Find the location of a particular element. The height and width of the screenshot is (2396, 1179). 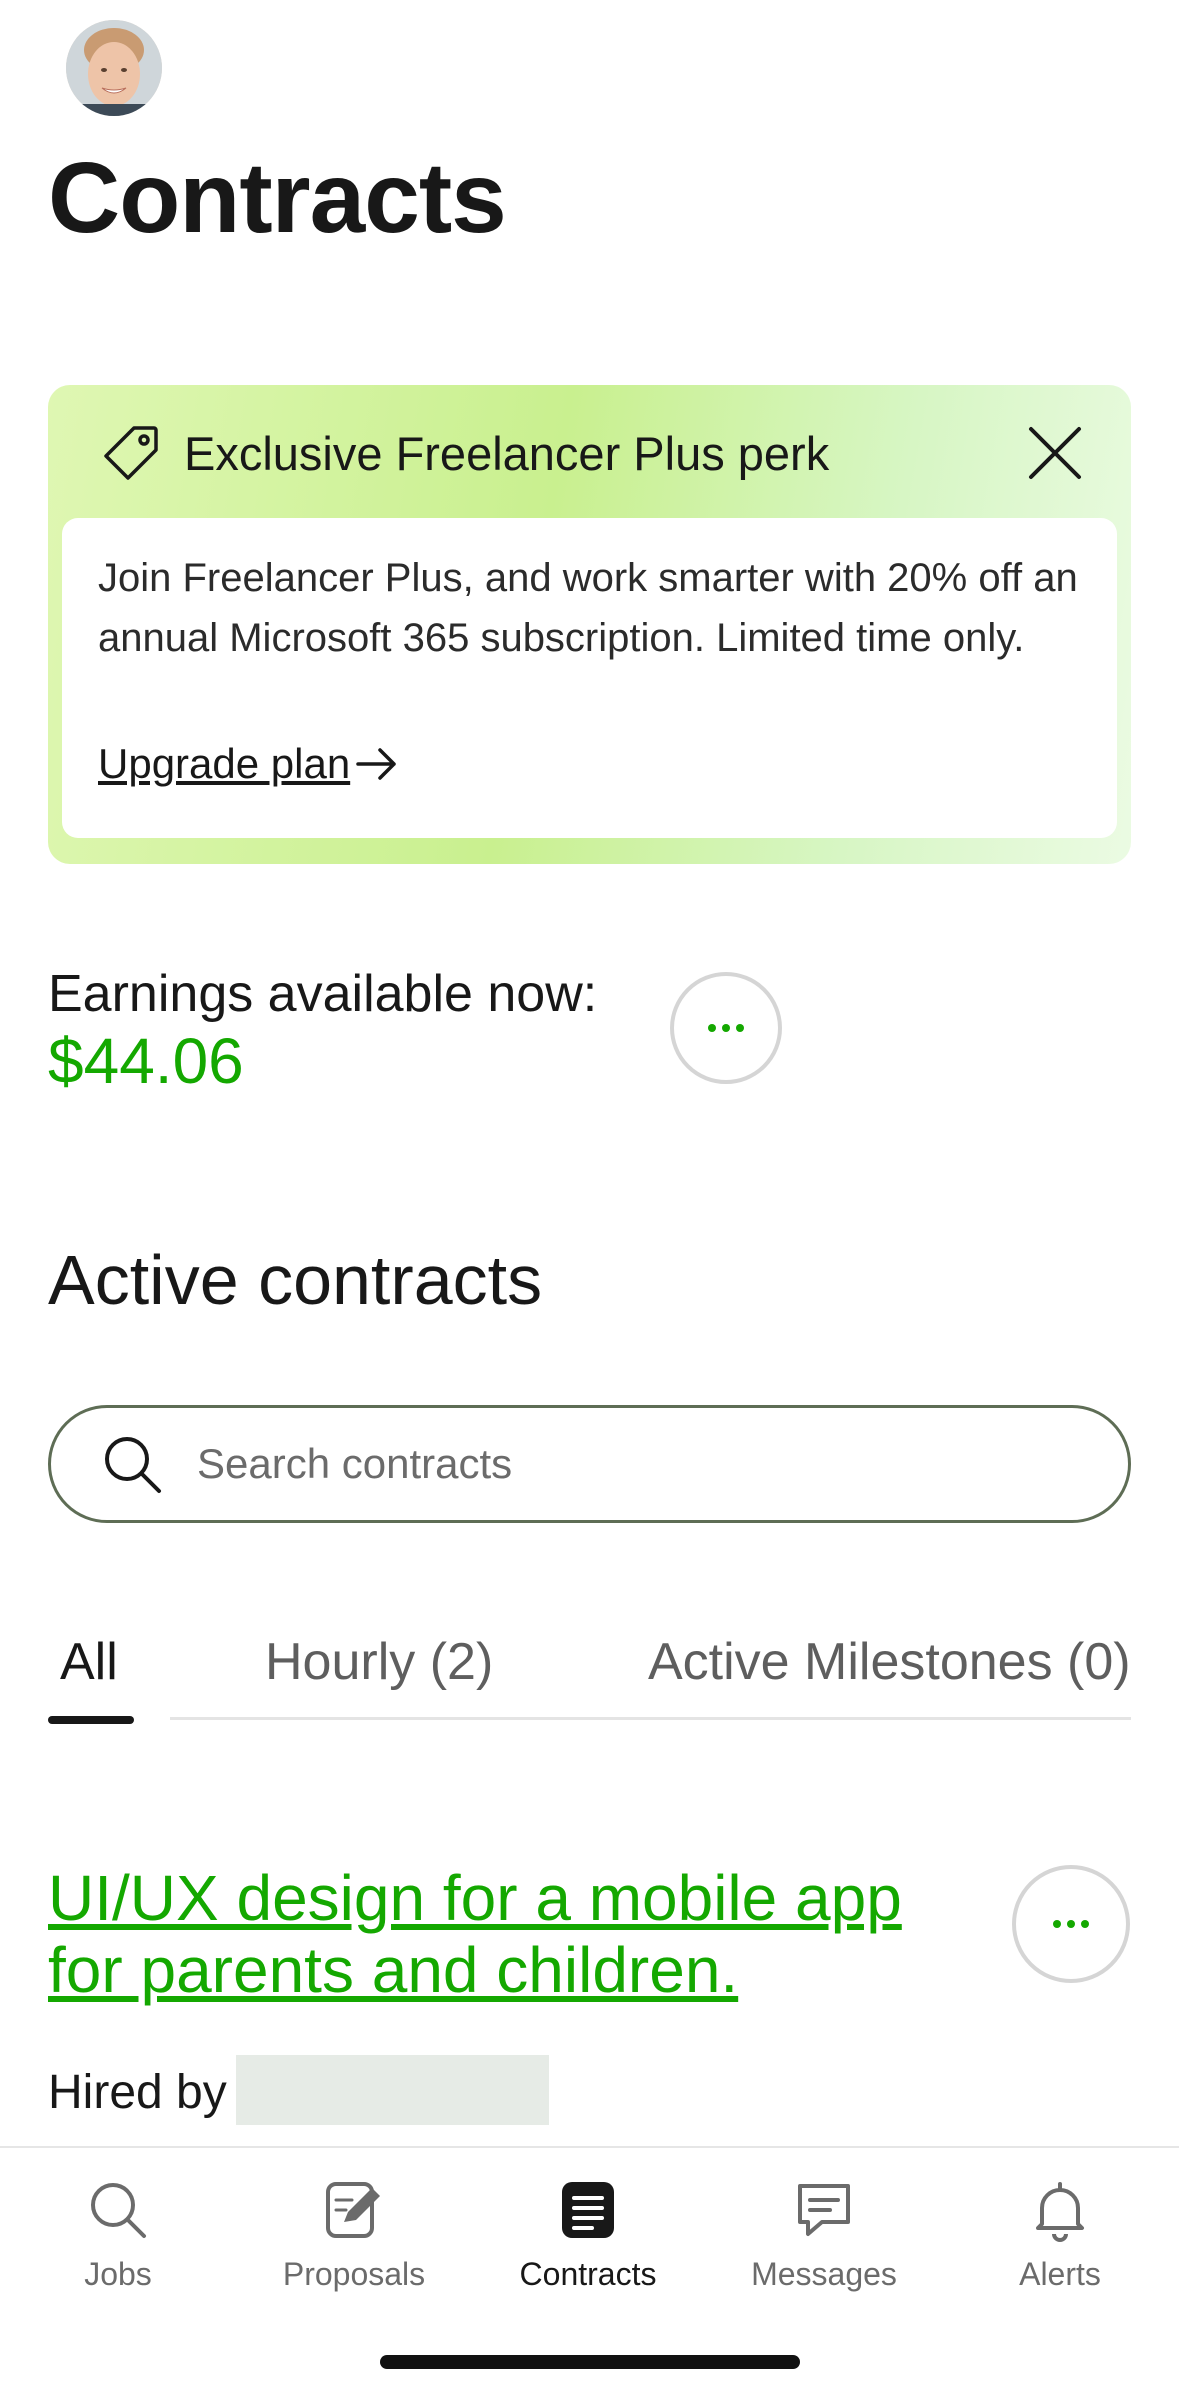

contract-filter-tabs: All Hourly (2) Active Milestones (0) is located at coordinates (589, 1675).